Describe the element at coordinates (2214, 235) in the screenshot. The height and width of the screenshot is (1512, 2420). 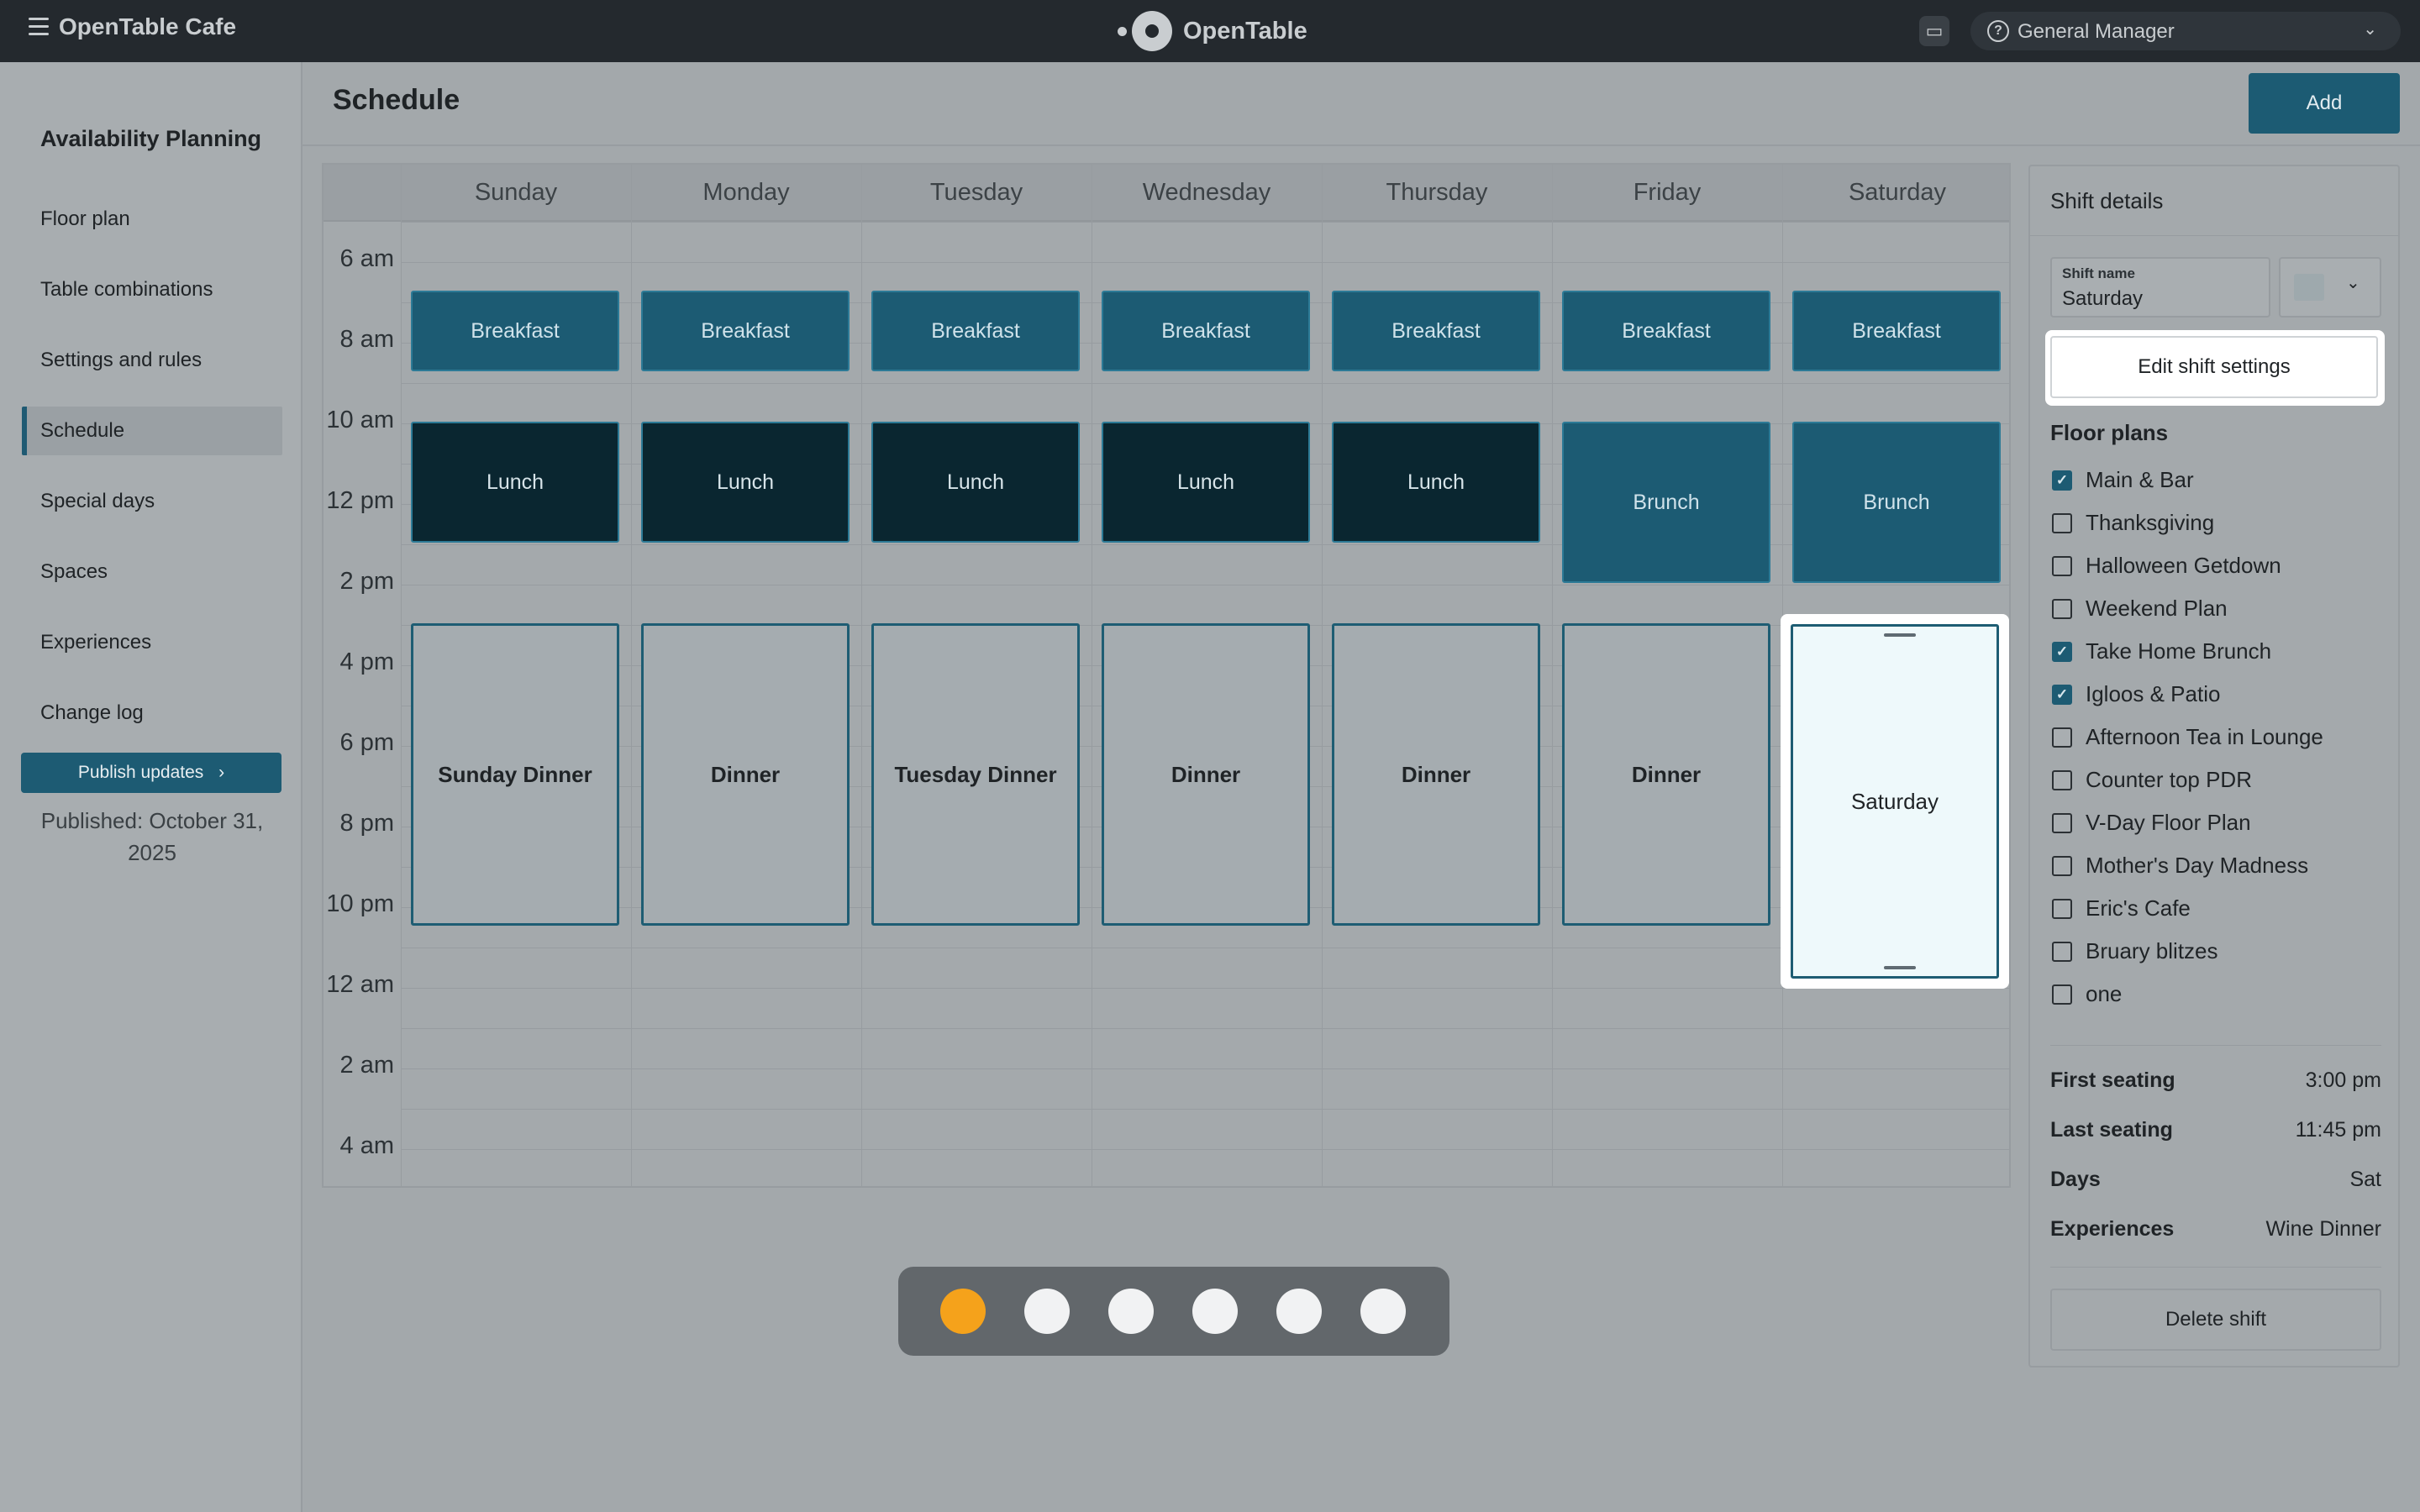
I see `divider` at that location.